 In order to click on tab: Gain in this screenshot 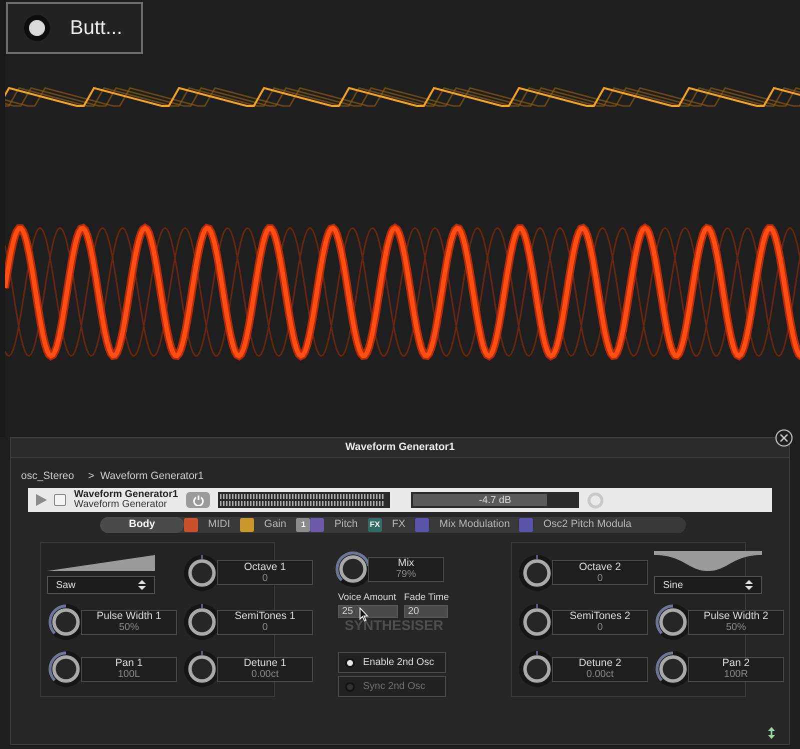, I will do `click(275, 525)`.